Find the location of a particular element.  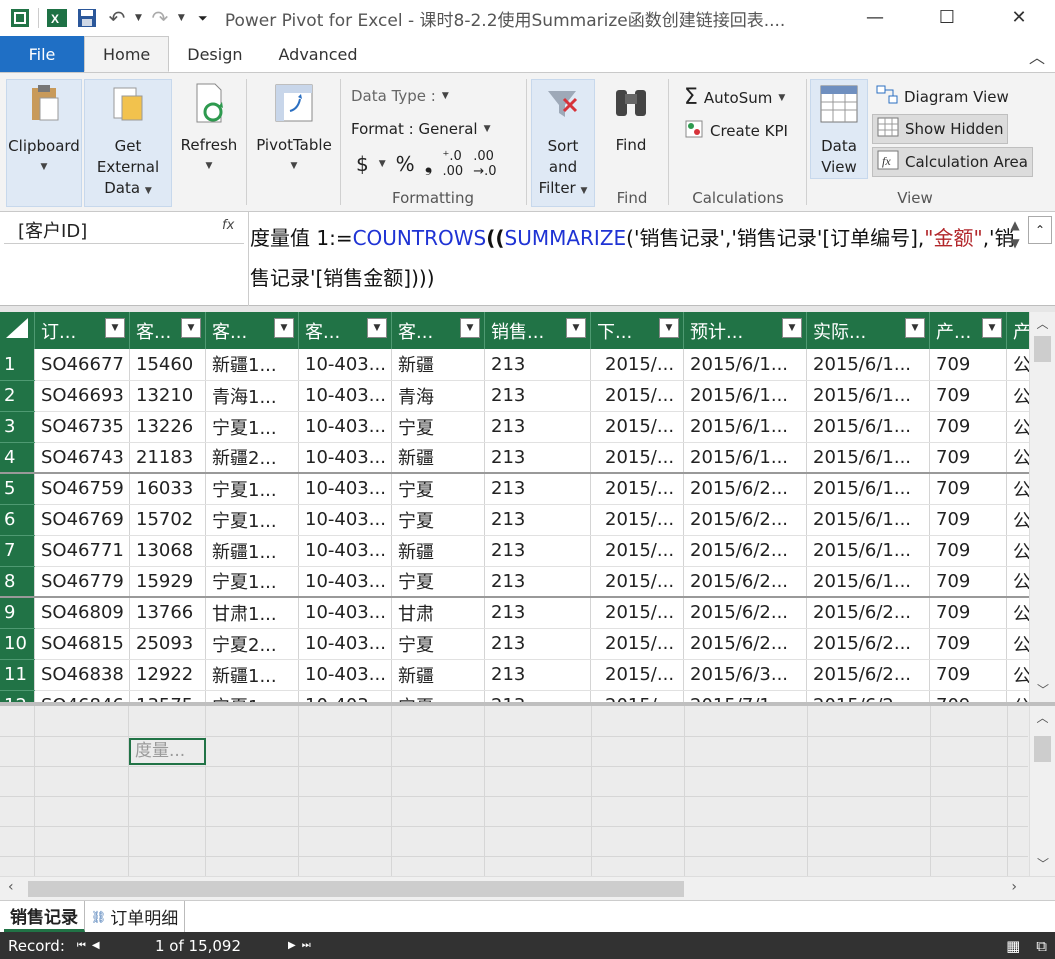

table-cell: SO46771 is located at coordinates (82, 551).